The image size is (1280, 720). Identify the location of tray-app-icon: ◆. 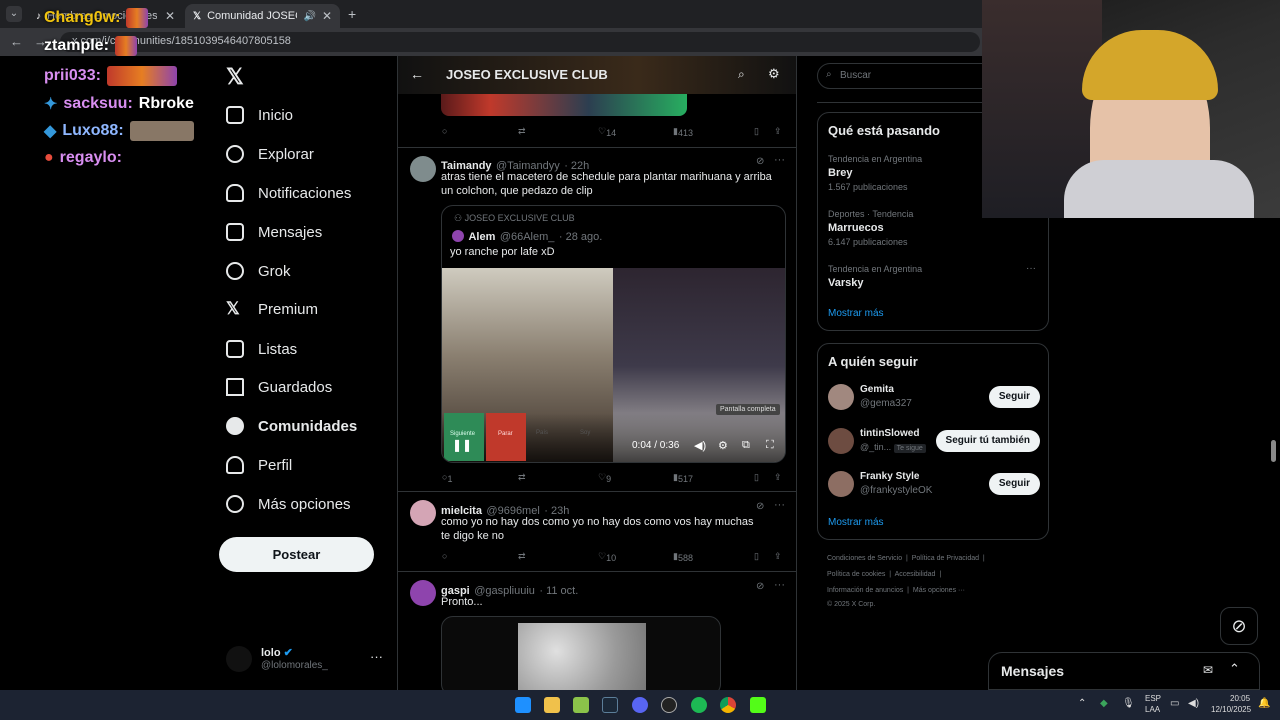
(1104, 703).